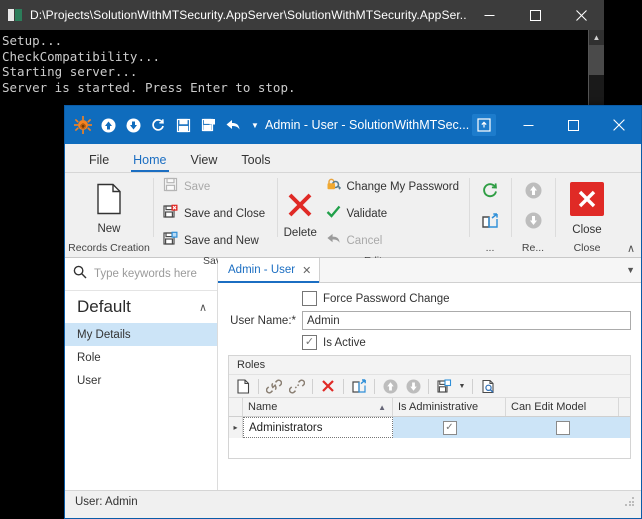  I want to click on tab-tools: Tools, so click(255, 160).